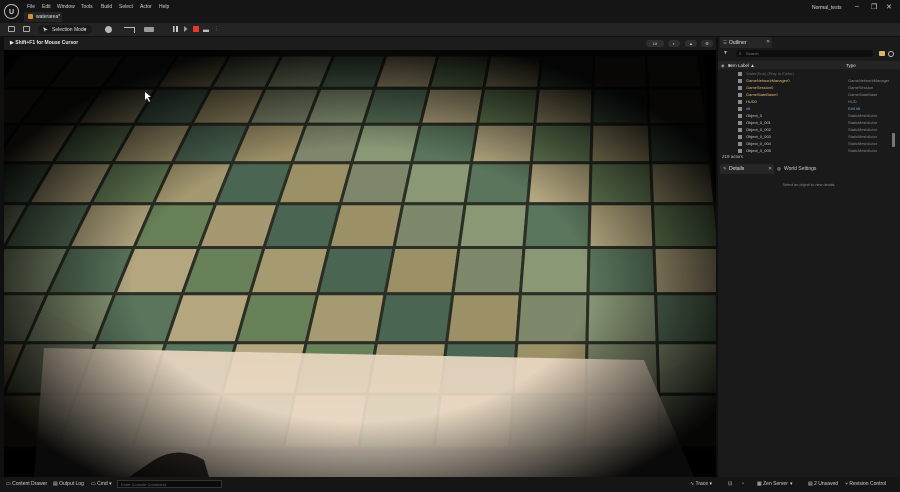 The image size is (900, 492). Describe the element at coordinates (725, 42) in the screenshot. I see `outliner-icon: ☰` at that location.